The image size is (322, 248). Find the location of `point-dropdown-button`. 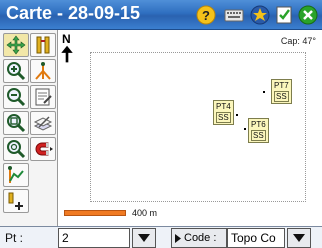

point-dropdown-button is located at coordinates (144, 238).